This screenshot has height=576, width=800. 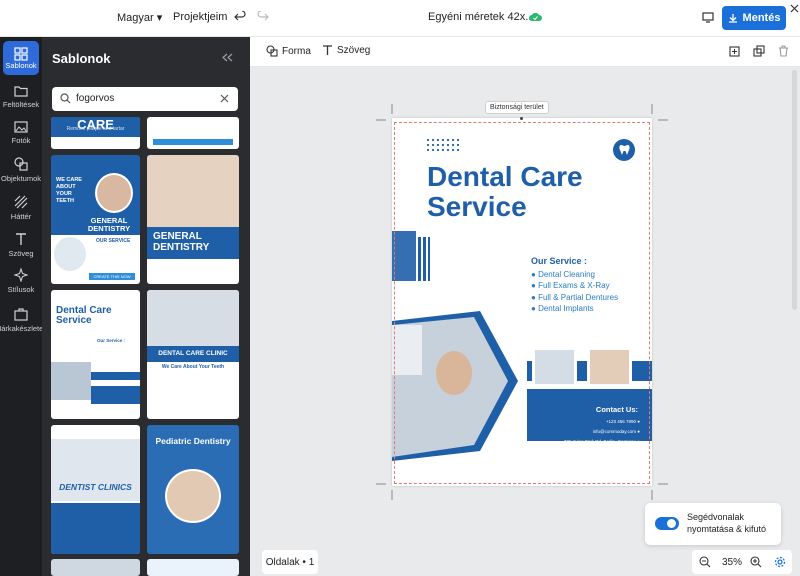 I want to click on rail-item-brand: Márkakészletek, so click(x=23, y=320).